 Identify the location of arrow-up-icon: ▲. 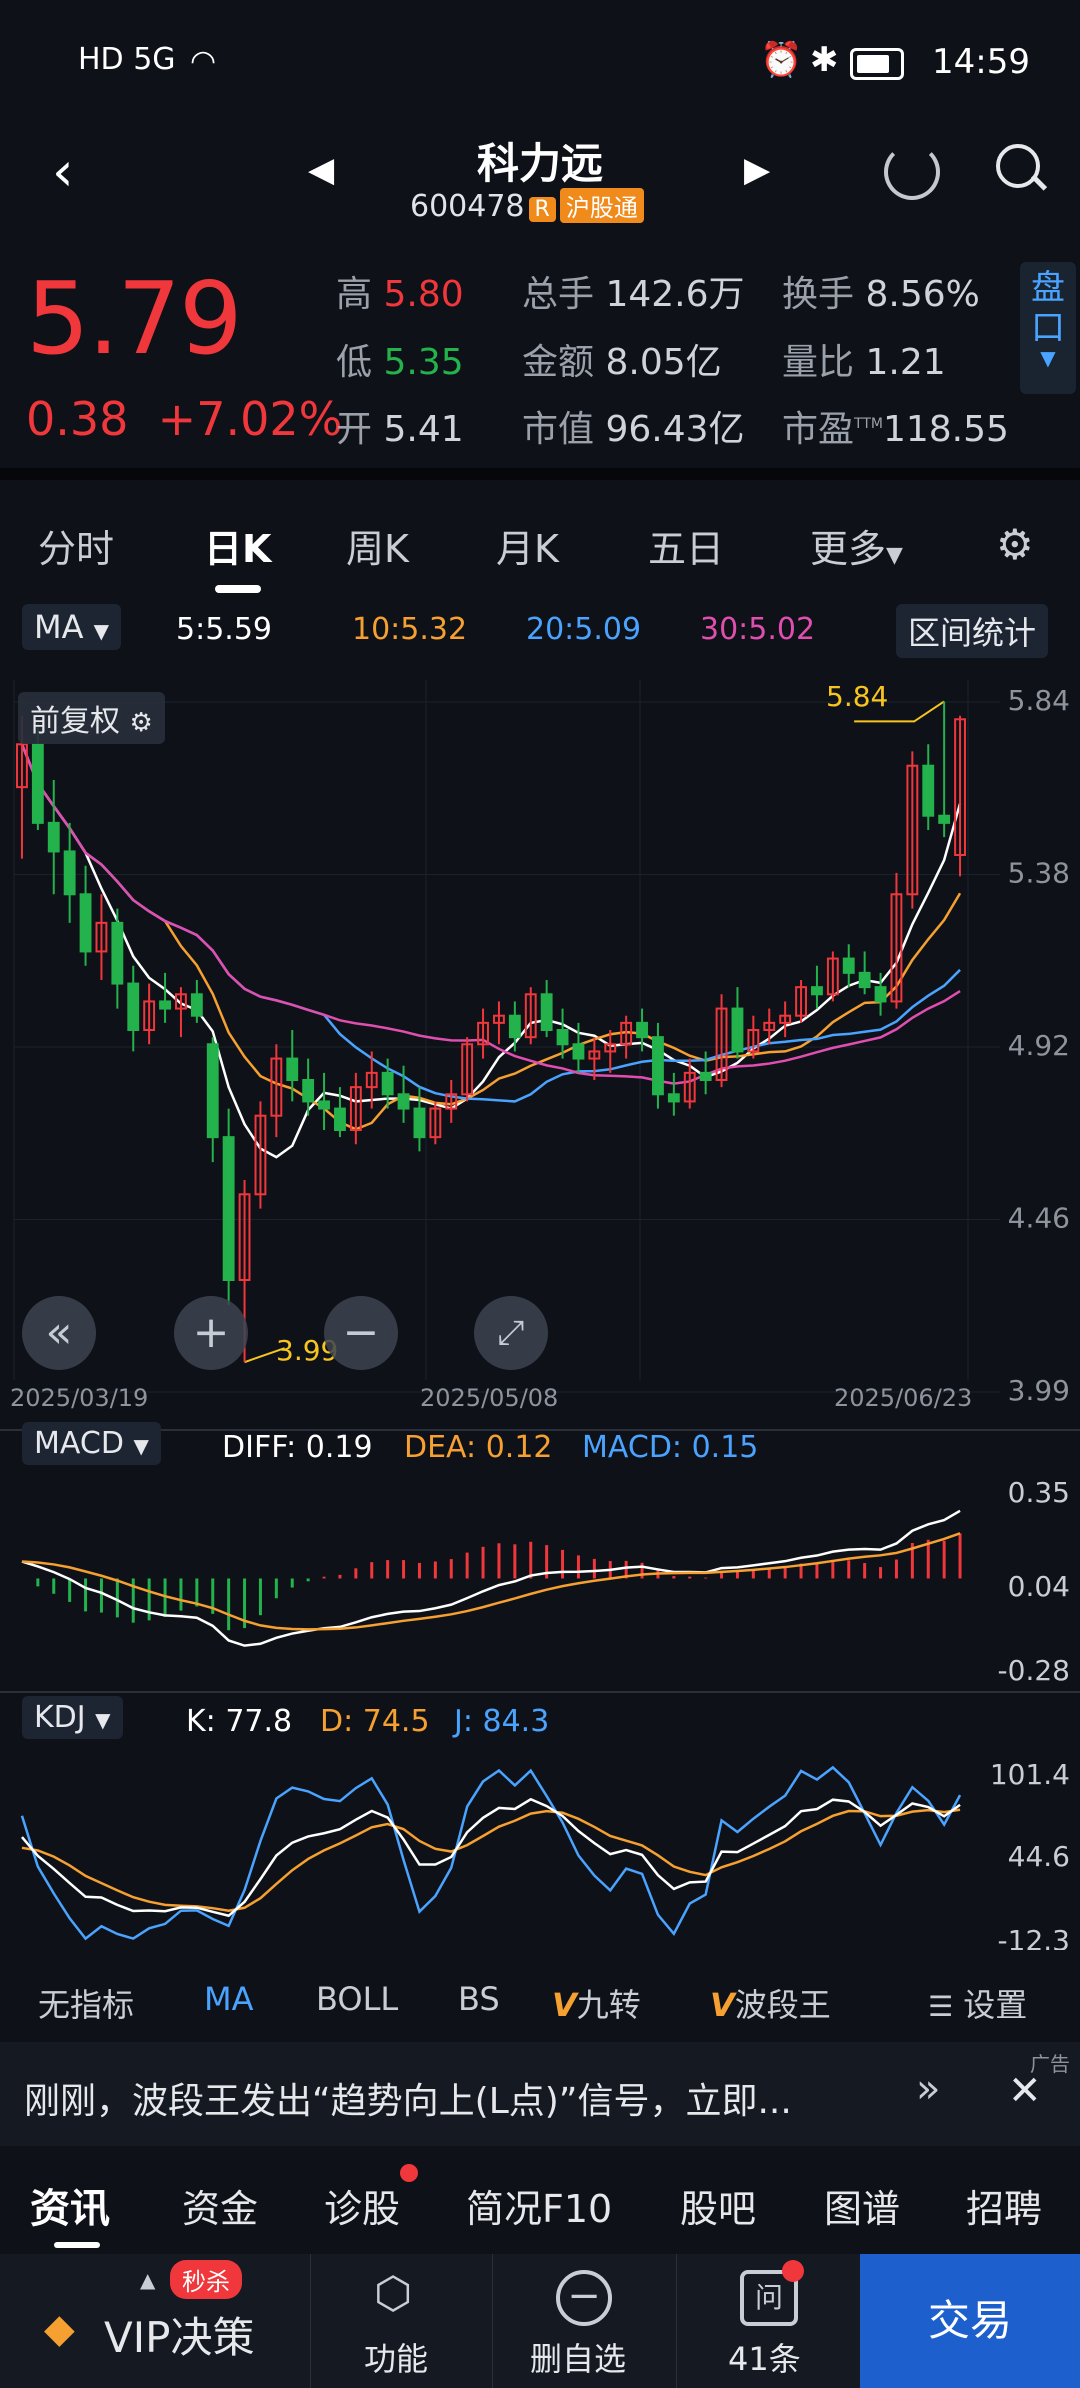
(148, 2280).